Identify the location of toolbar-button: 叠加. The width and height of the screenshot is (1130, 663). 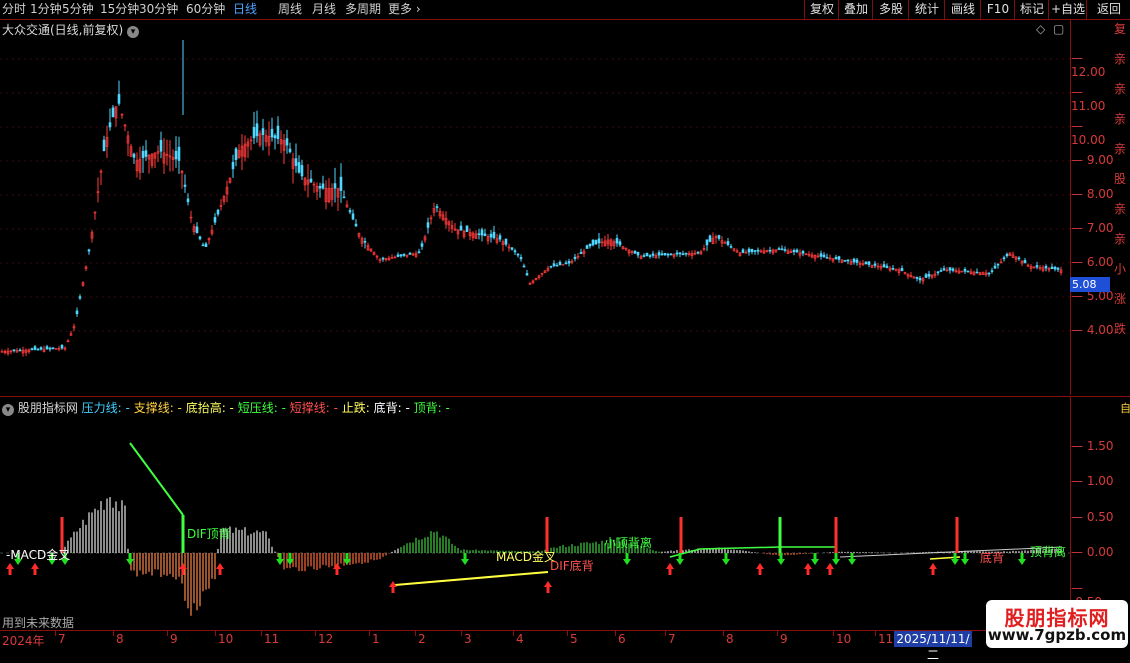
(855, 9).